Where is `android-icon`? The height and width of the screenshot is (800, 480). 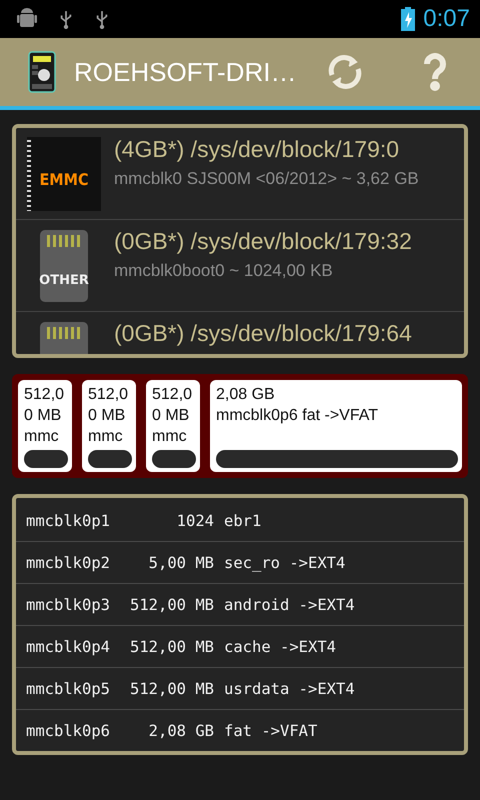
android-icon is located at coordinates (27, 19).